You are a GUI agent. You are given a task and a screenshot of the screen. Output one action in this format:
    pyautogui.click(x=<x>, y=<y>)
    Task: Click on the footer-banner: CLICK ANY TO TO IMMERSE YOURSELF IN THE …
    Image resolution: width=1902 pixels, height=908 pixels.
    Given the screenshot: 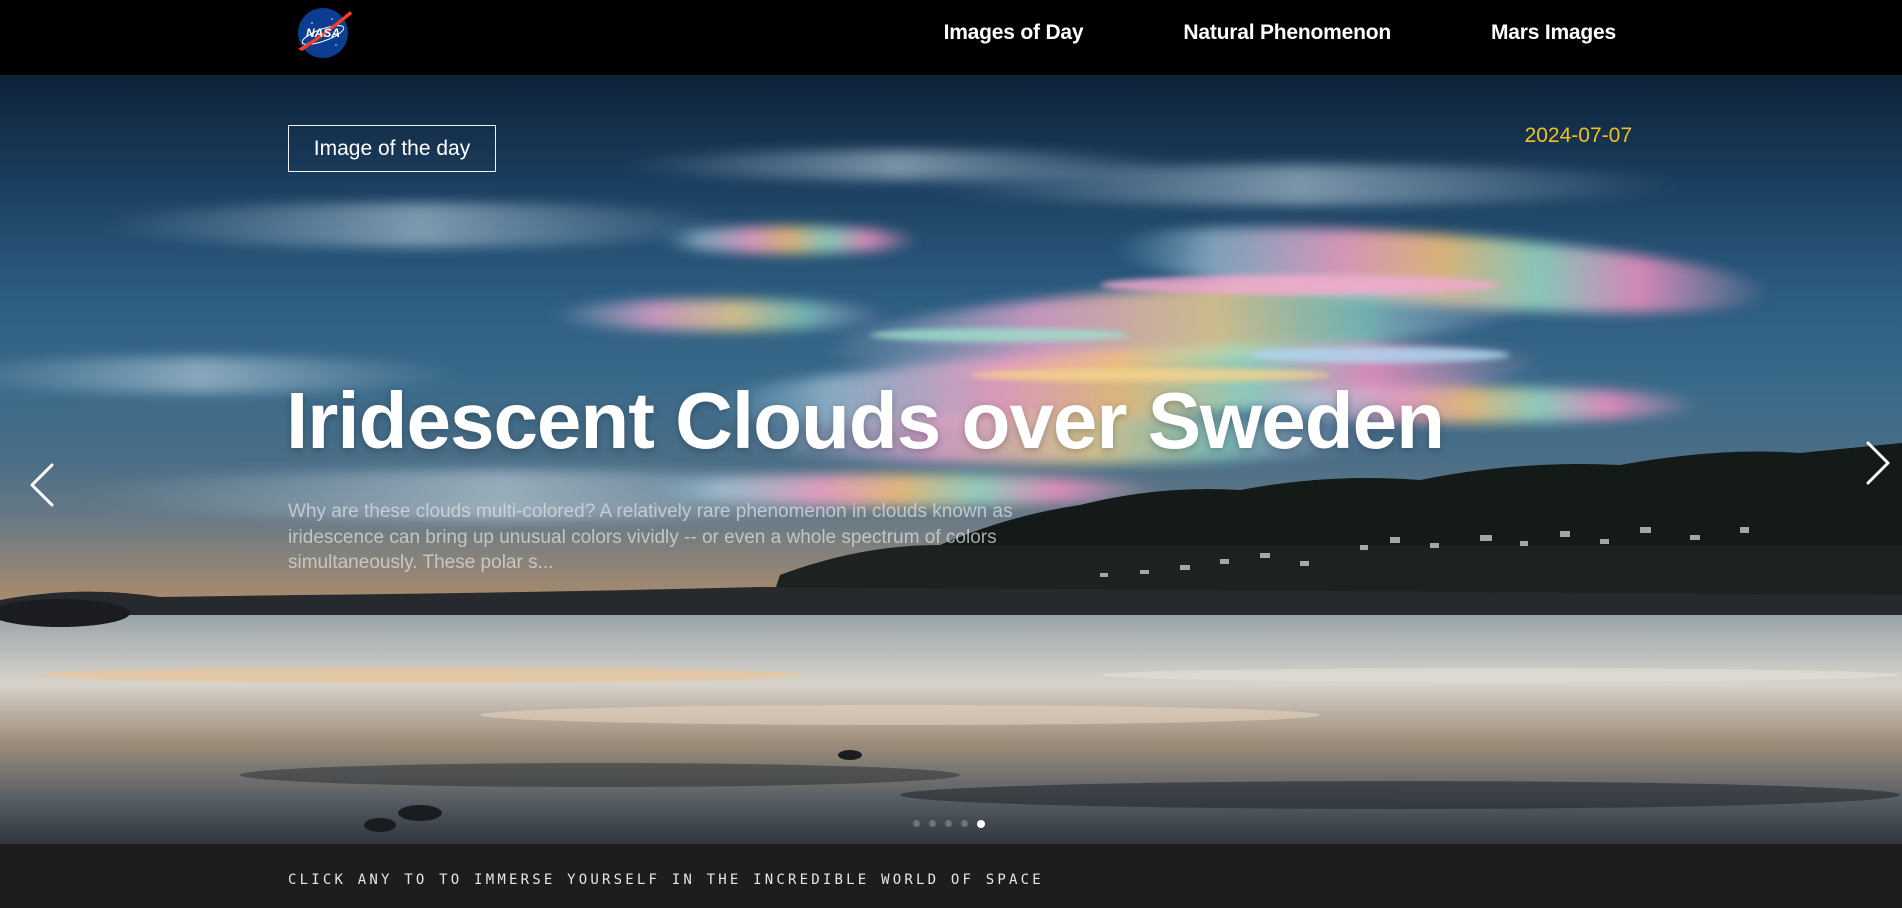 What is the action you would take?
    pyautogui.click(x=951, y=876)
    